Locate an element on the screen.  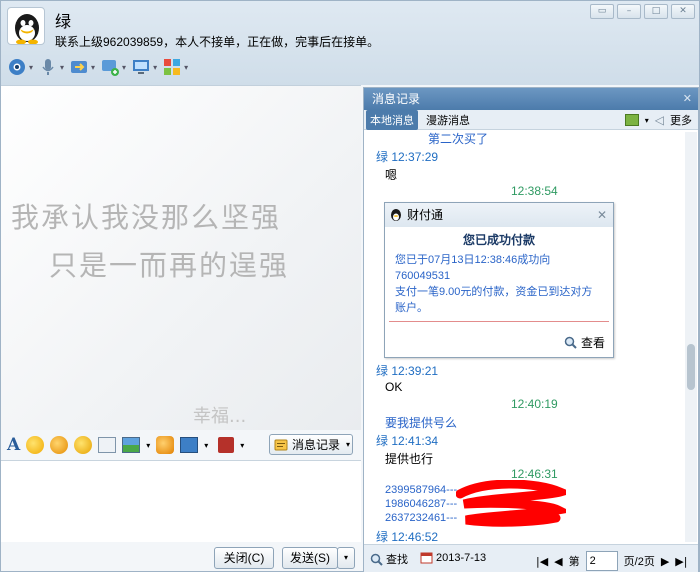
pagination: |◀ ◀ 第 2 页/2页 ▶ ▶| is located at coordinates (611, 561).